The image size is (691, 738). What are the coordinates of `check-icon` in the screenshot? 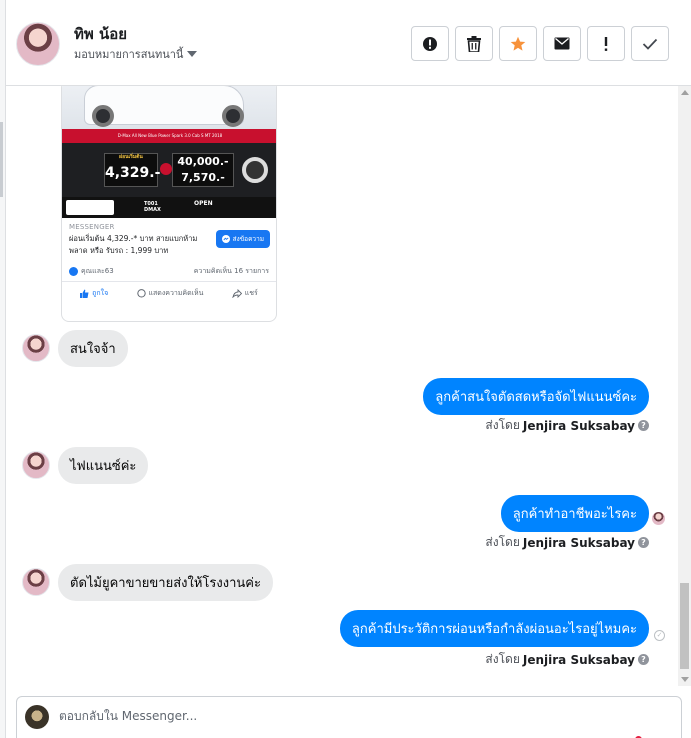 It's located at (650, 44).